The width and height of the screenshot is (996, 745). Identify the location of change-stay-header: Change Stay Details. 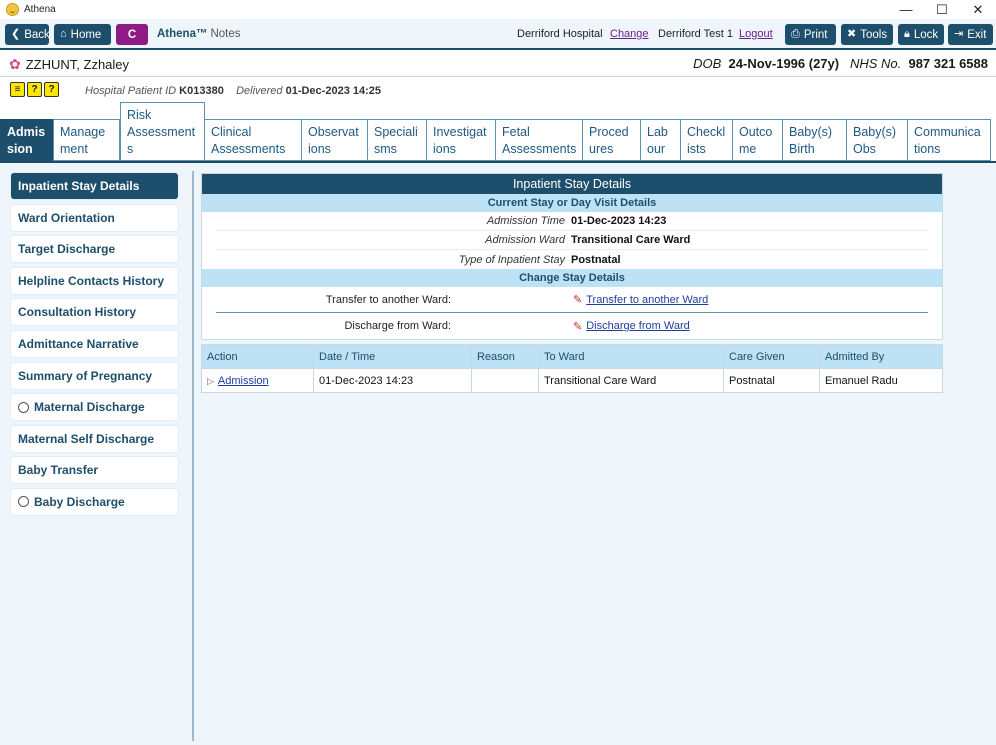
(572, 278).